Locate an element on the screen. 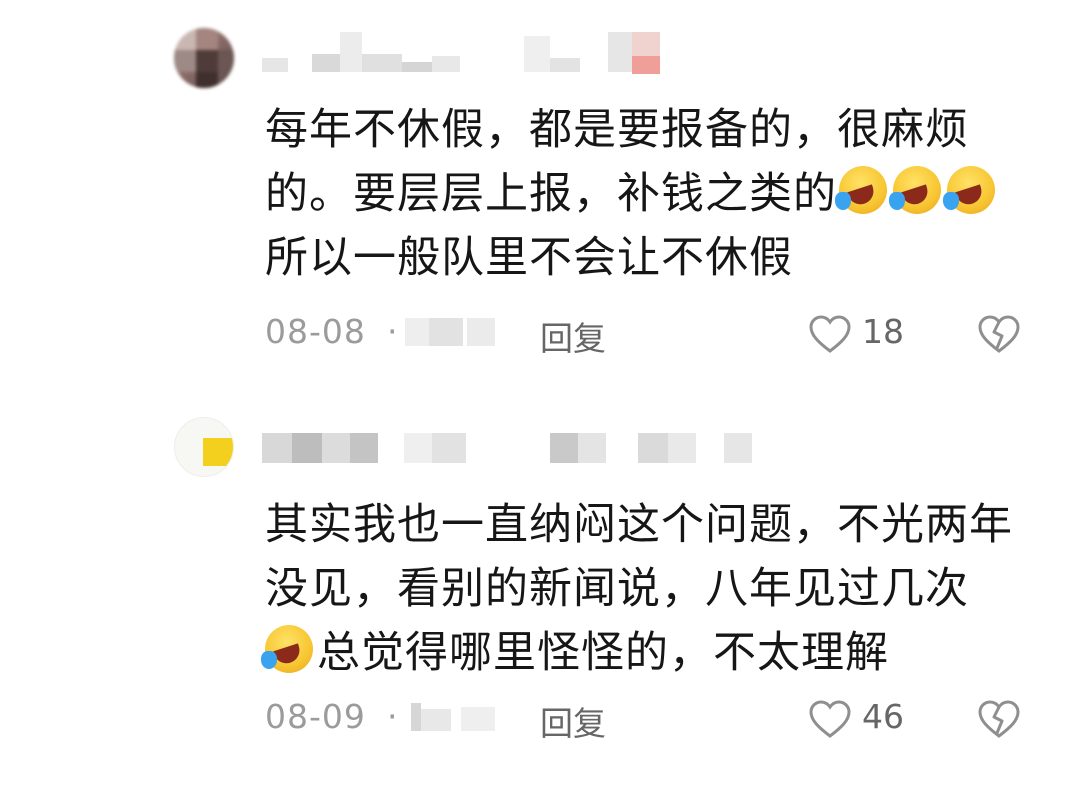 The width and height of the screenshot is (1080, 785). like-count: 46 is located at coordinates (883, 716).